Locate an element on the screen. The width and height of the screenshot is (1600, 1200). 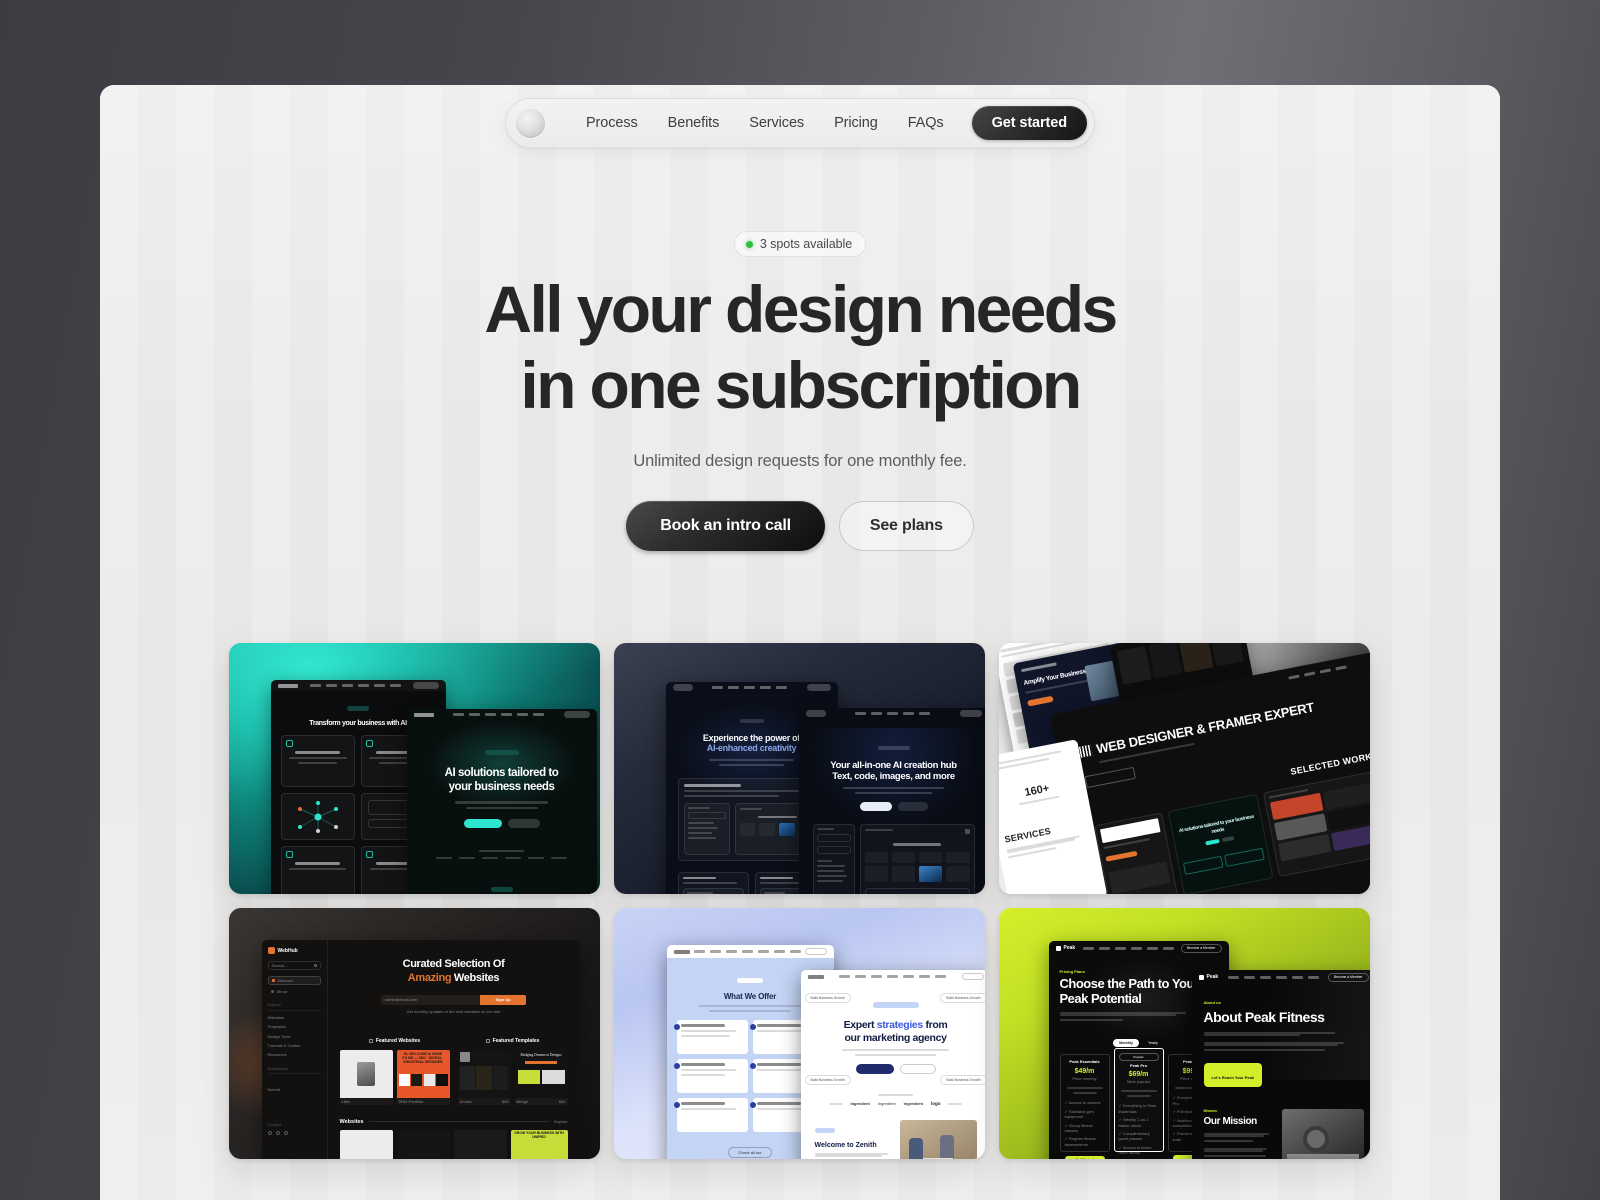
grid-icon is located at coordinates (370, 1040).